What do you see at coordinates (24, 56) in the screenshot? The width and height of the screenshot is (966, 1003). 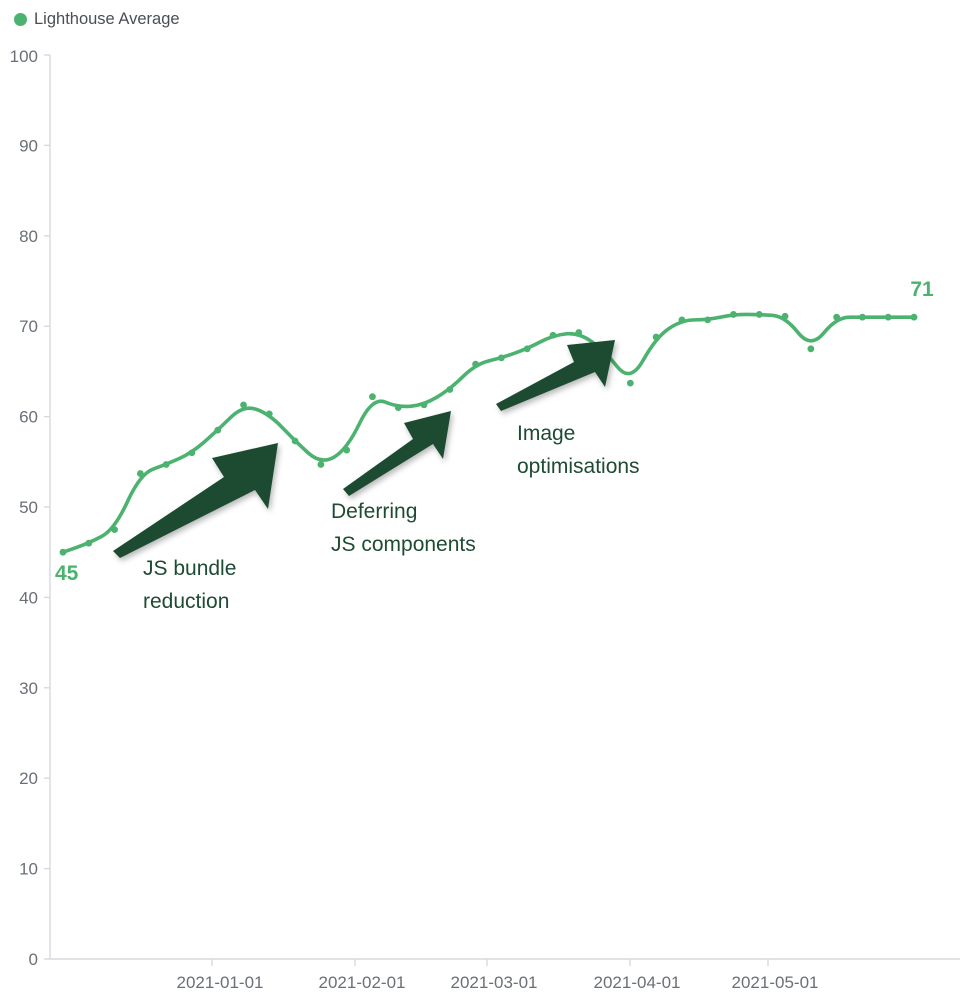 I see `y-tick-label: 100` at bounding box center [24, 56].